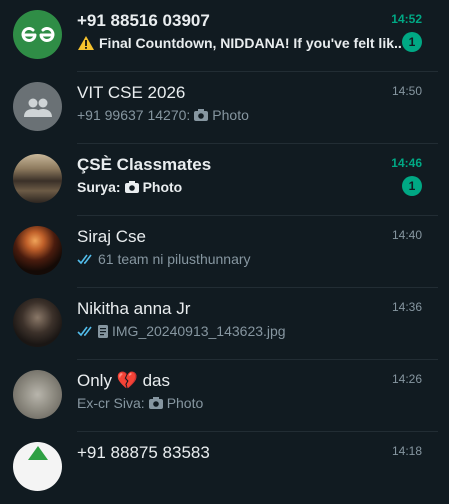 Image resolution: width=449 pixels, height=504 pixels. I want to click on group-icon, so click(37, 107).